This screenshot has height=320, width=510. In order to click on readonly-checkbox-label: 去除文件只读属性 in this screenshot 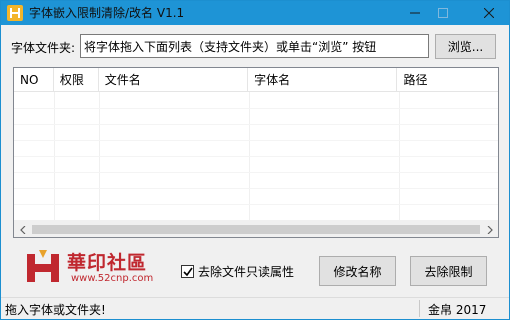, I will do `click(246, 272)`.